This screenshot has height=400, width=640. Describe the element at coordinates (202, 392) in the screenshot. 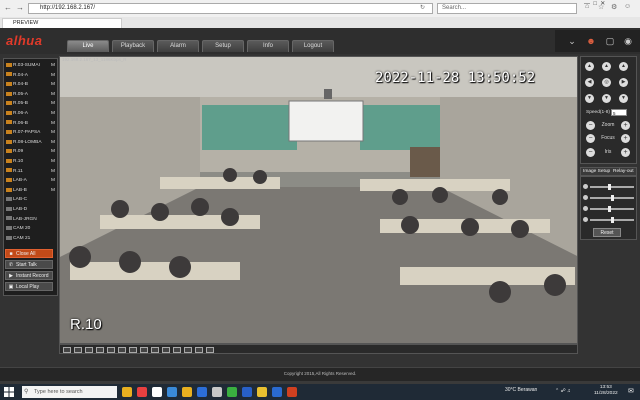

I see `taskbar-mail-icon` at that location.